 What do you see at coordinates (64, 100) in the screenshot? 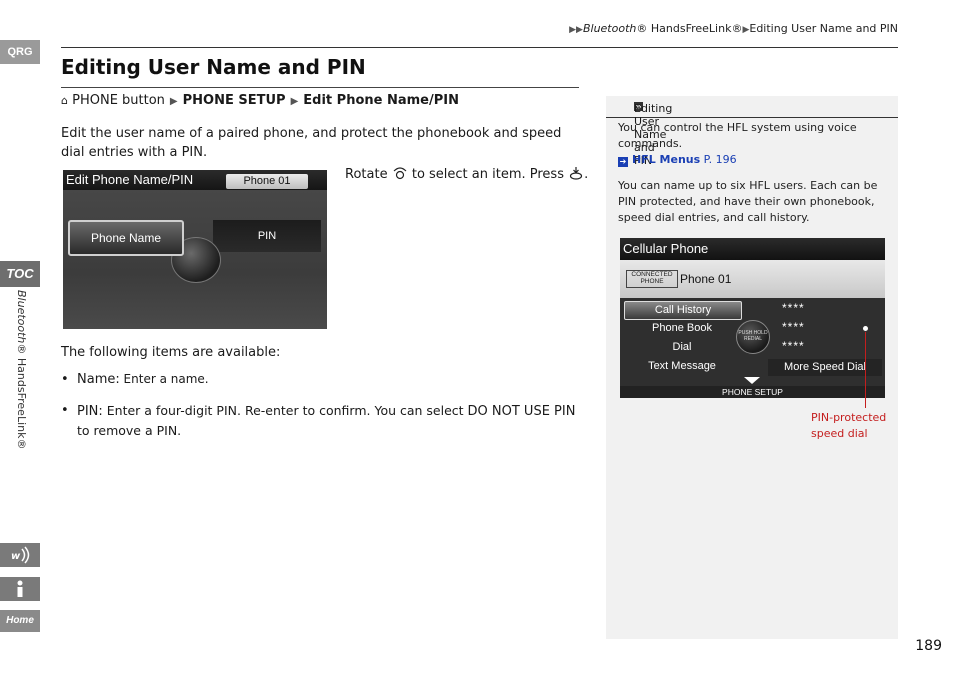
I see `home-key-icon: ⌂` at bounding box center [64, 100].